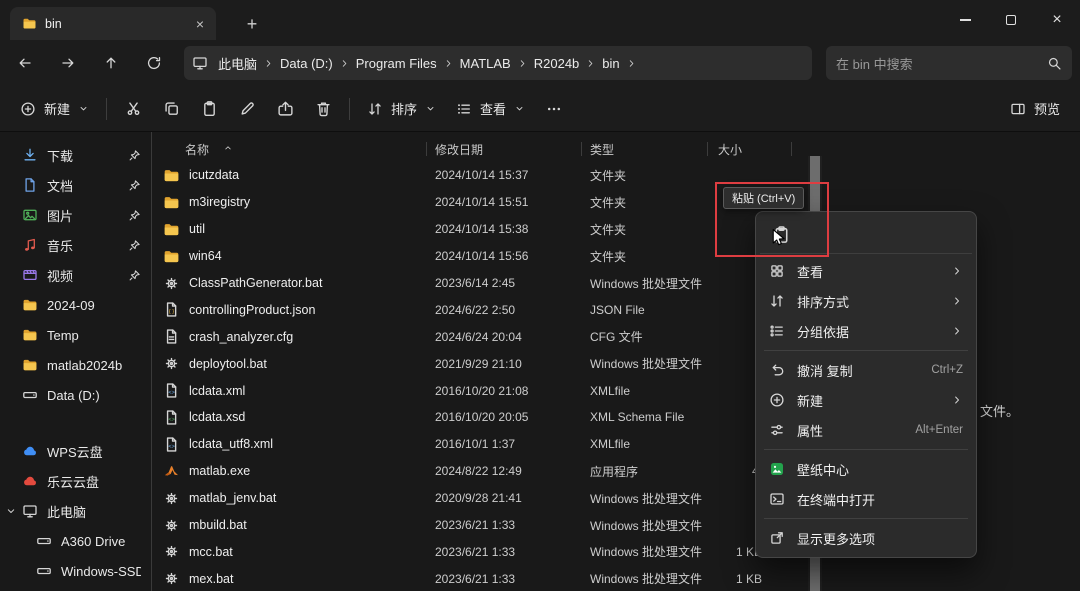 This screenshot has width=1080, height=591. What do you see at coordinates (645, 149) in the screenshot?
I see `column-header: 类型` at bounding box center [645, 149].